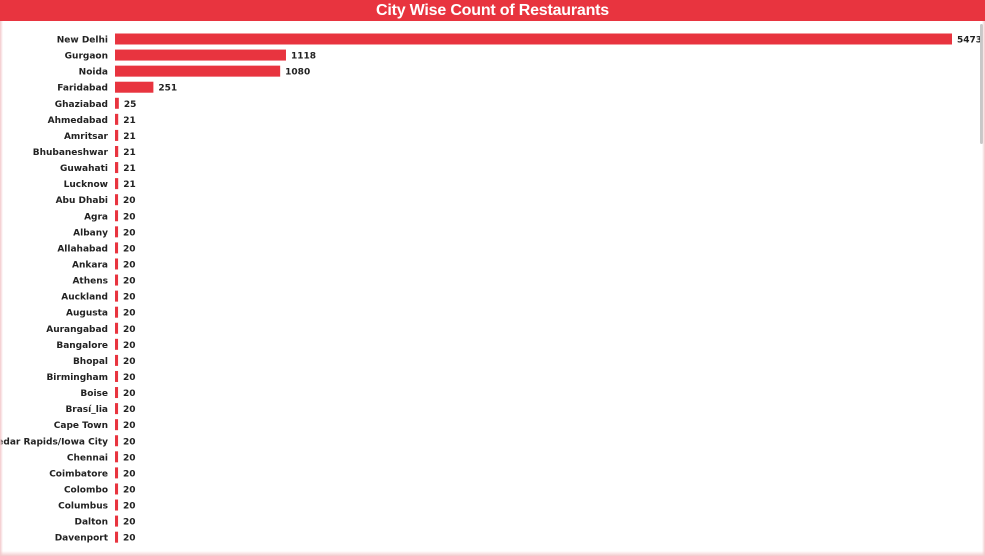 The width and height of the screenshot is (985, 556). I want to click on category-label: Chennai, so click(87, 458).